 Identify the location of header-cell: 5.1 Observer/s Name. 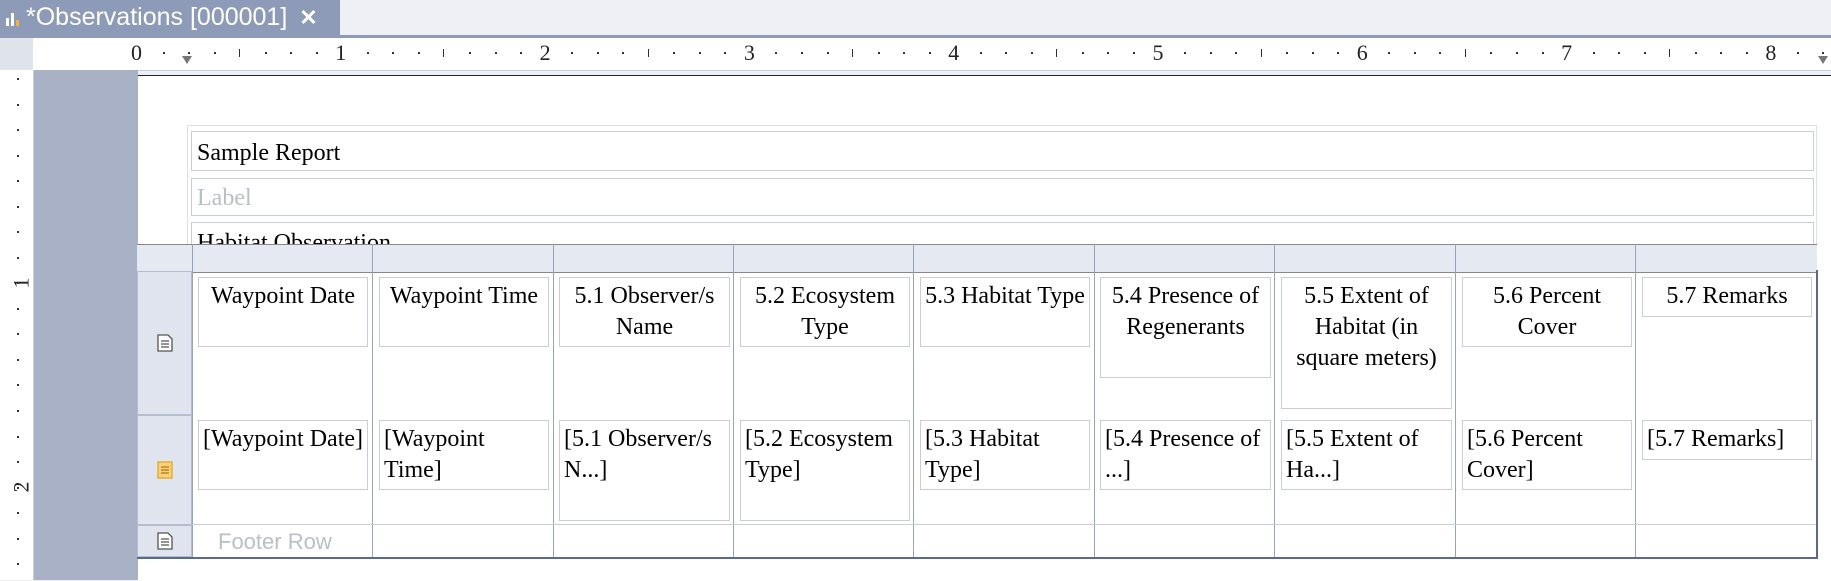
(644, 312).